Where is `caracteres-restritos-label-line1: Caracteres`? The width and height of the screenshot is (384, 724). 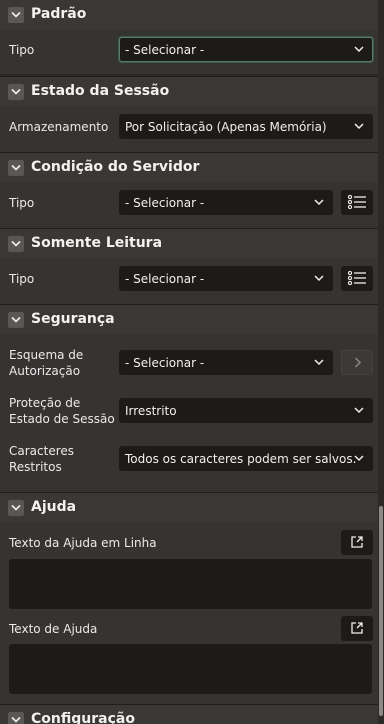 caracteres-restritos-label-line1: Caracteres is located at coordinates (42, 451).